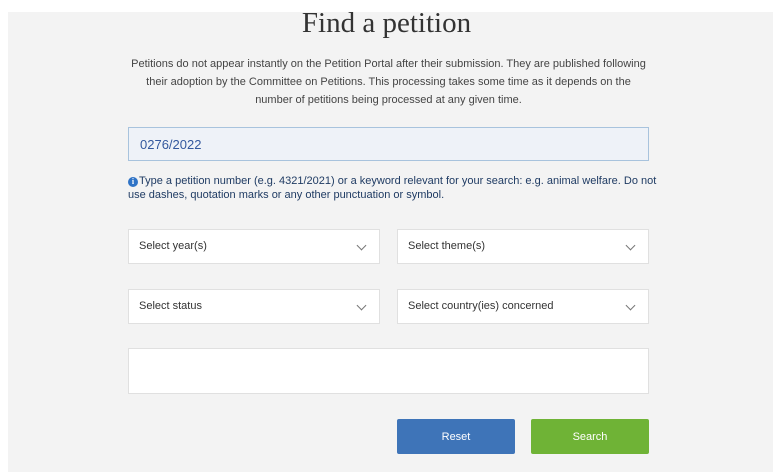 The width and height of the screenshot is (773, 472). Describe the element at coordinates (388, 371) in the screenshot. I see `additional-filter-field` at that location.